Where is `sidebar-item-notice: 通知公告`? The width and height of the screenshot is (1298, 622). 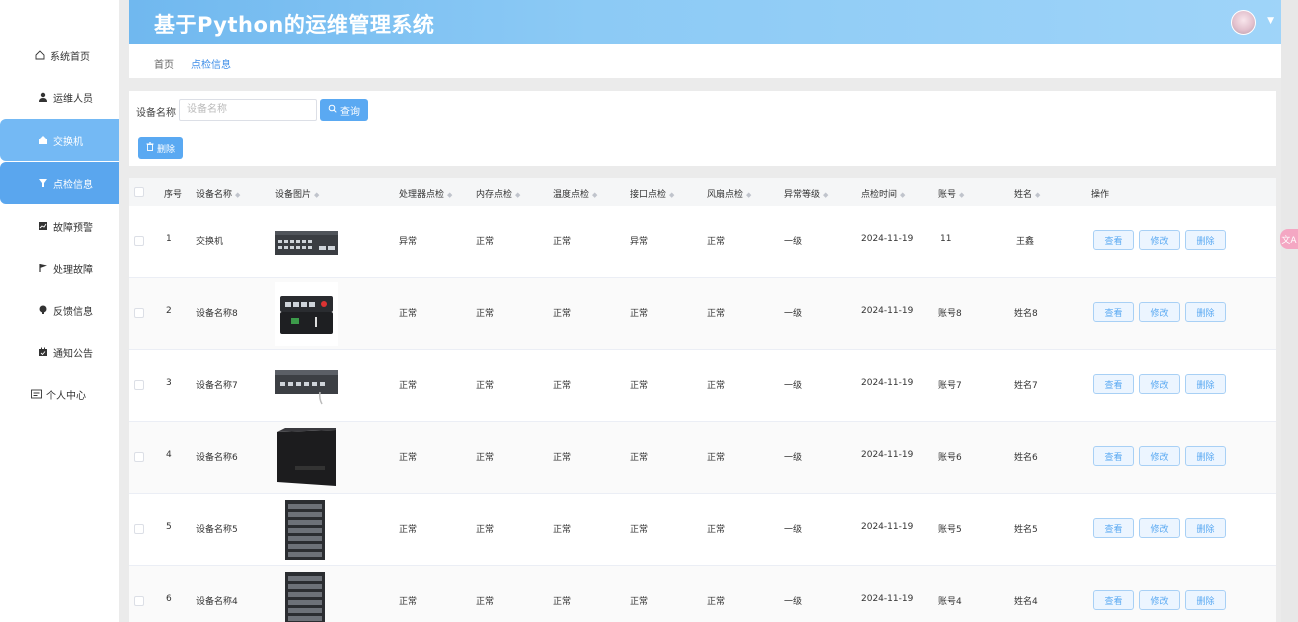 sidebar-item-notice: 通知公告 is located at coordinates (59, 352).